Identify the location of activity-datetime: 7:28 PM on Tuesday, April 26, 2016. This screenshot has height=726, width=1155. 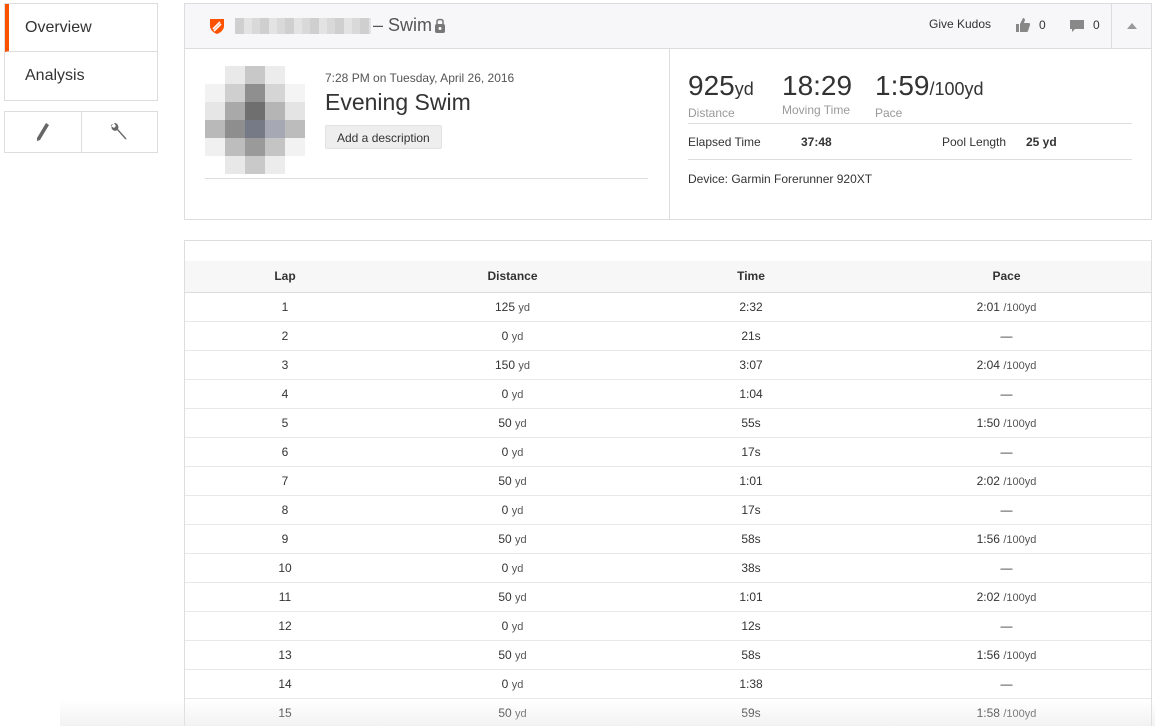
(420, 78).